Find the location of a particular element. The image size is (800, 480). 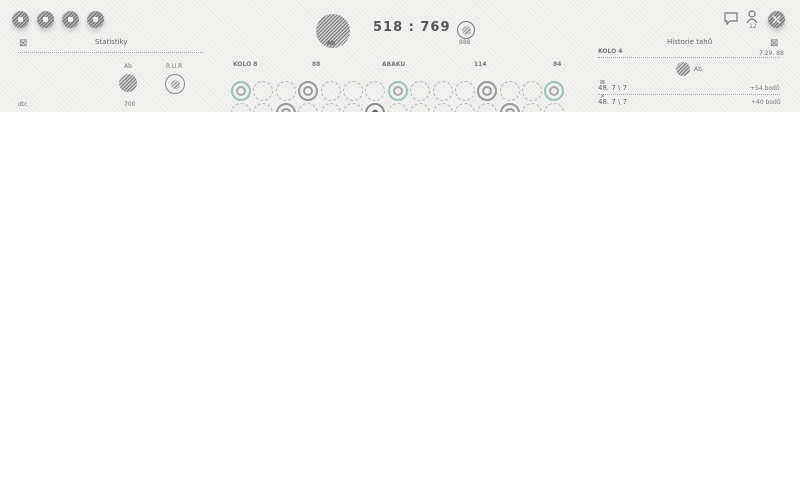

stats-row-label: dtc is located at coordinates (23, 104).